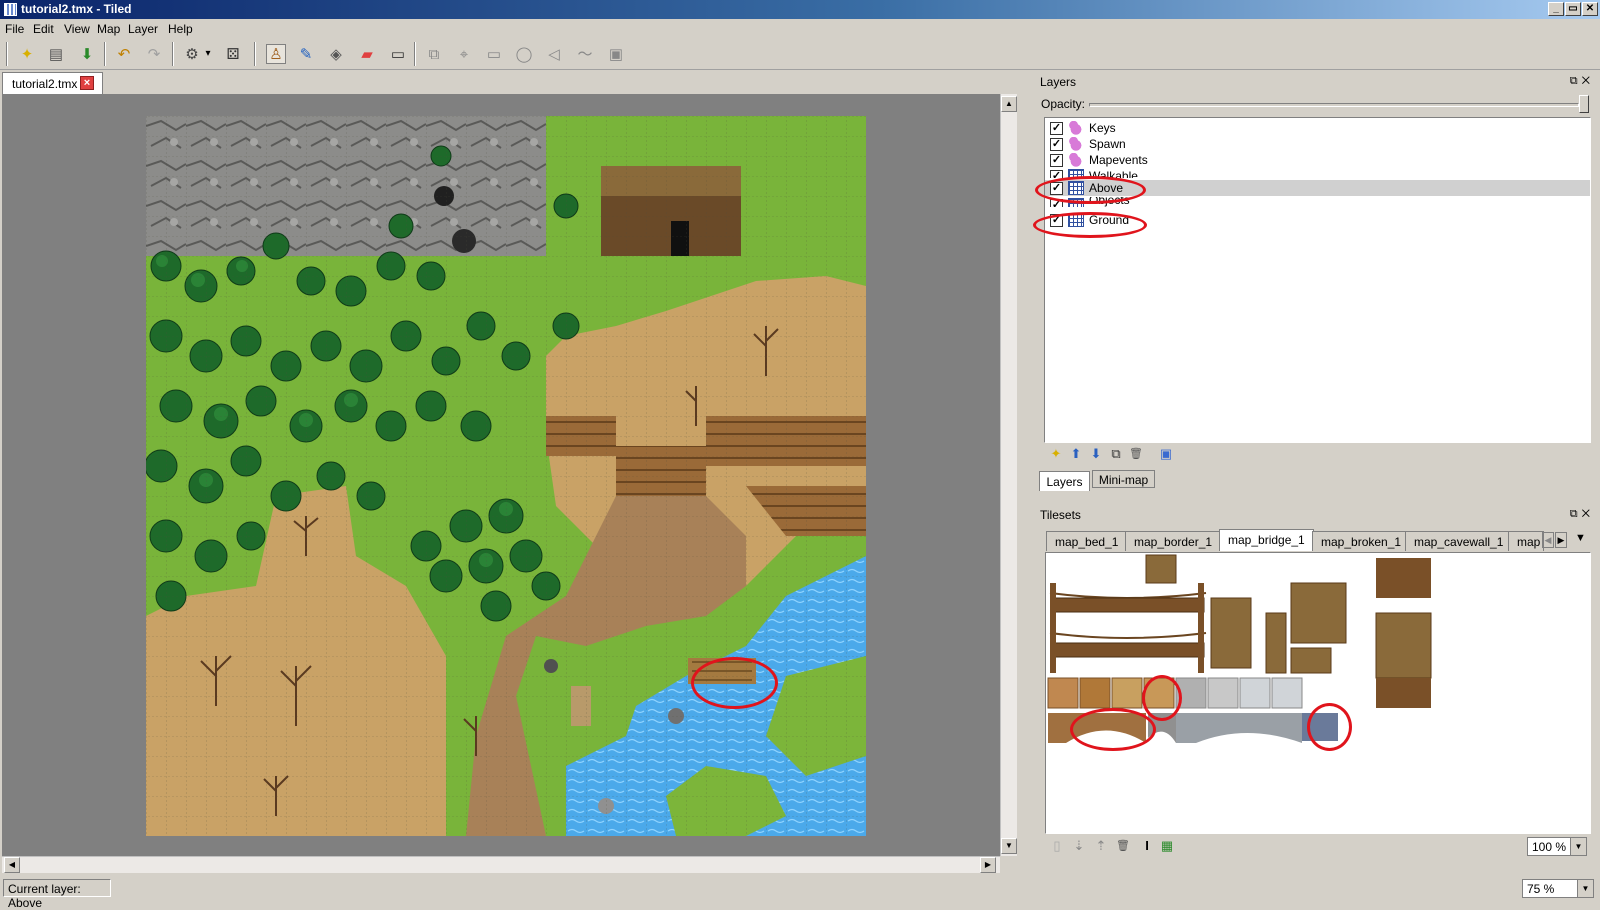  Describe the element at coordinates (1561, 540) in the screenshot. I see `tab-scroll-right: ▶` at that location.